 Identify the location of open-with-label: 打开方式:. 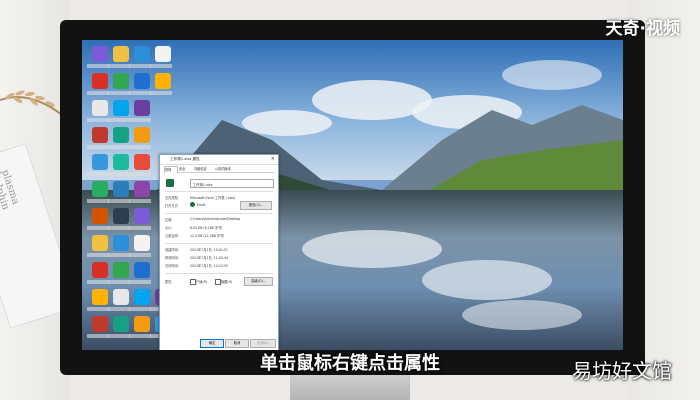
(172, 206).